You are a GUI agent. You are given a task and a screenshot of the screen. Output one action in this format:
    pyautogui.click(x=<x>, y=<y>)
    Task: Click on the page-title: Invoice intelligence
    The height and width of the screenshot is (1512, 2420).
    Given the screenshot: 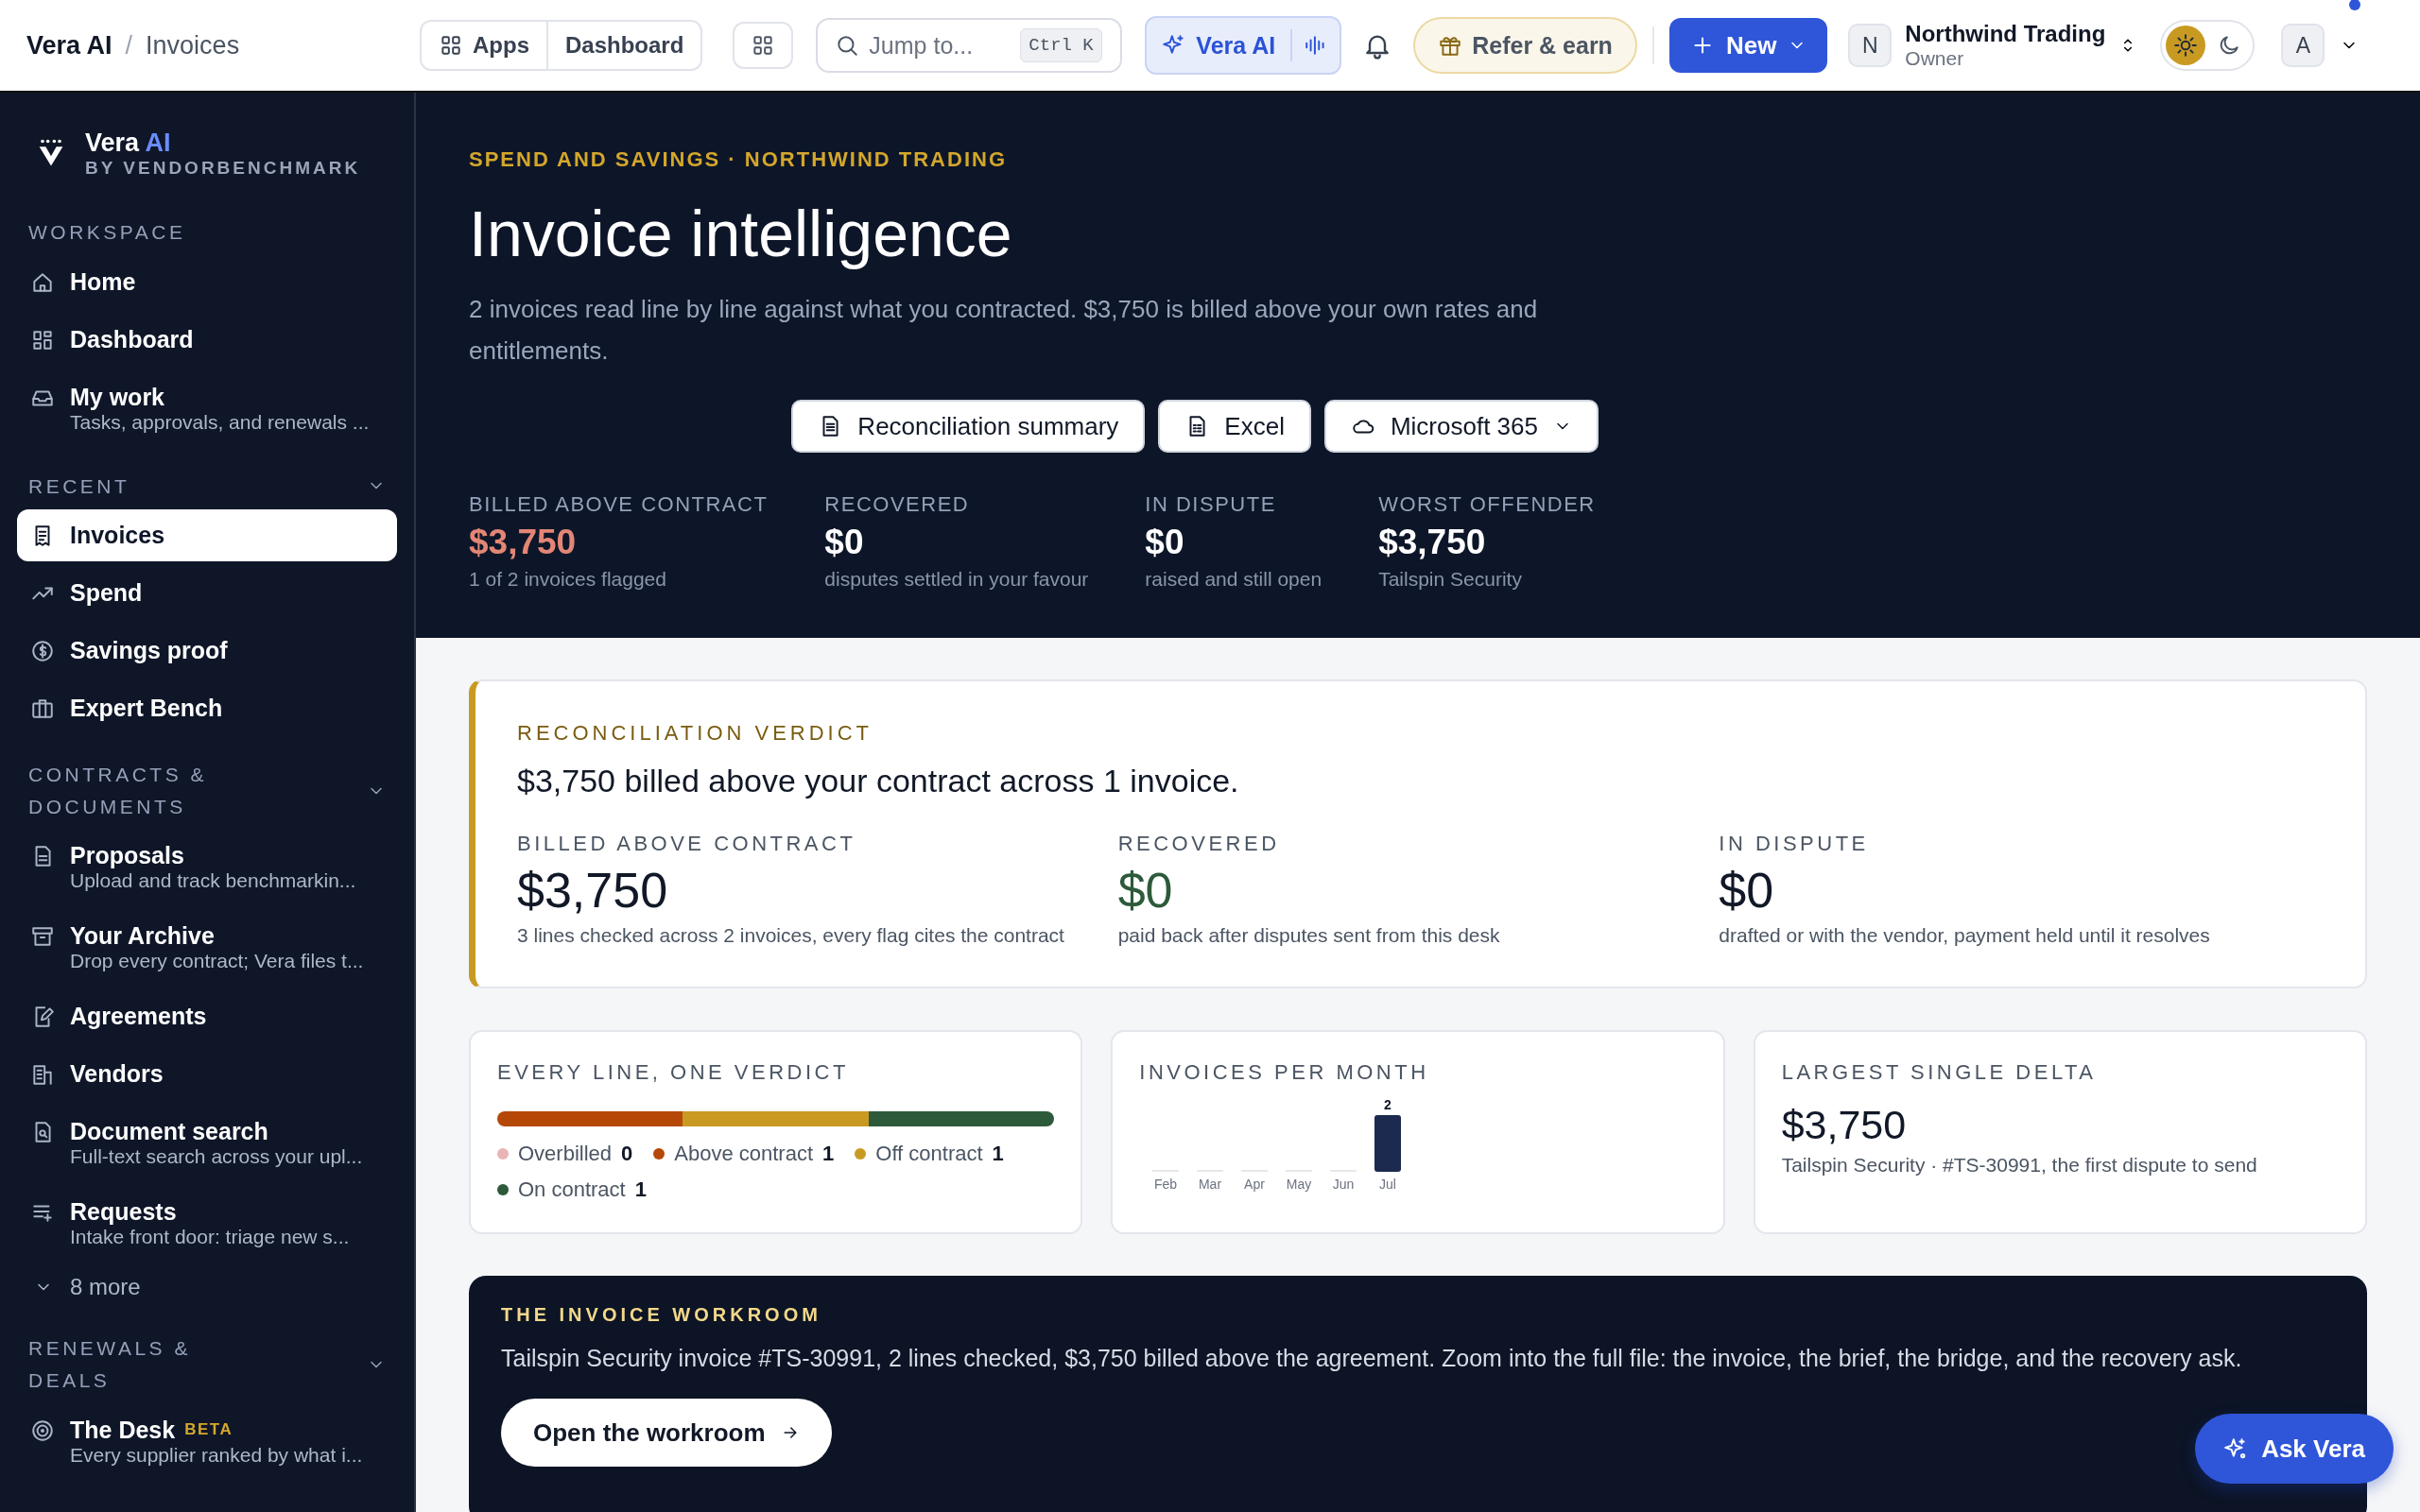 What is the action you would take?
    pyautogui.click(x=741, y=233)
    